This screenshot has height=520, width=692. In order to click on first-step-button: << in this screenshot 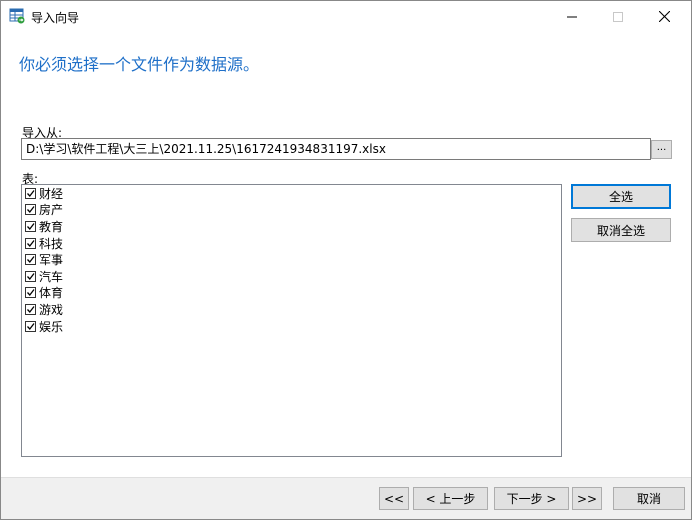, I will do `click(394, 498)`.